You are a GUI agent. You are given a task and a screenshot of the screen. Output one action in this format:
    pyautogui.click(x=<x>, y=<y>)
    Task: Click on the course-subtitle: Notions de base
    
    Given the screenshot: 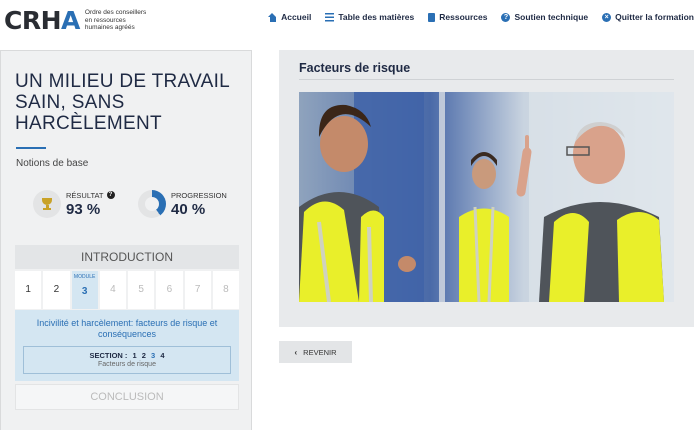 What is the action you would take?
    pyautogui.click(x=52, y=163)
    